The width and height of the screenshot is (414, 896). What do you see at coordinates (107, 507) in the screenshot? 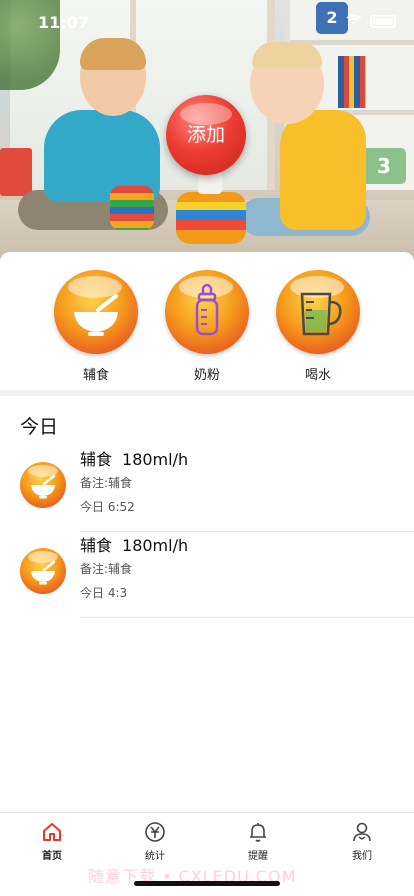
I see `record-time: 今日 6:52` at bounding box center [107, 507].